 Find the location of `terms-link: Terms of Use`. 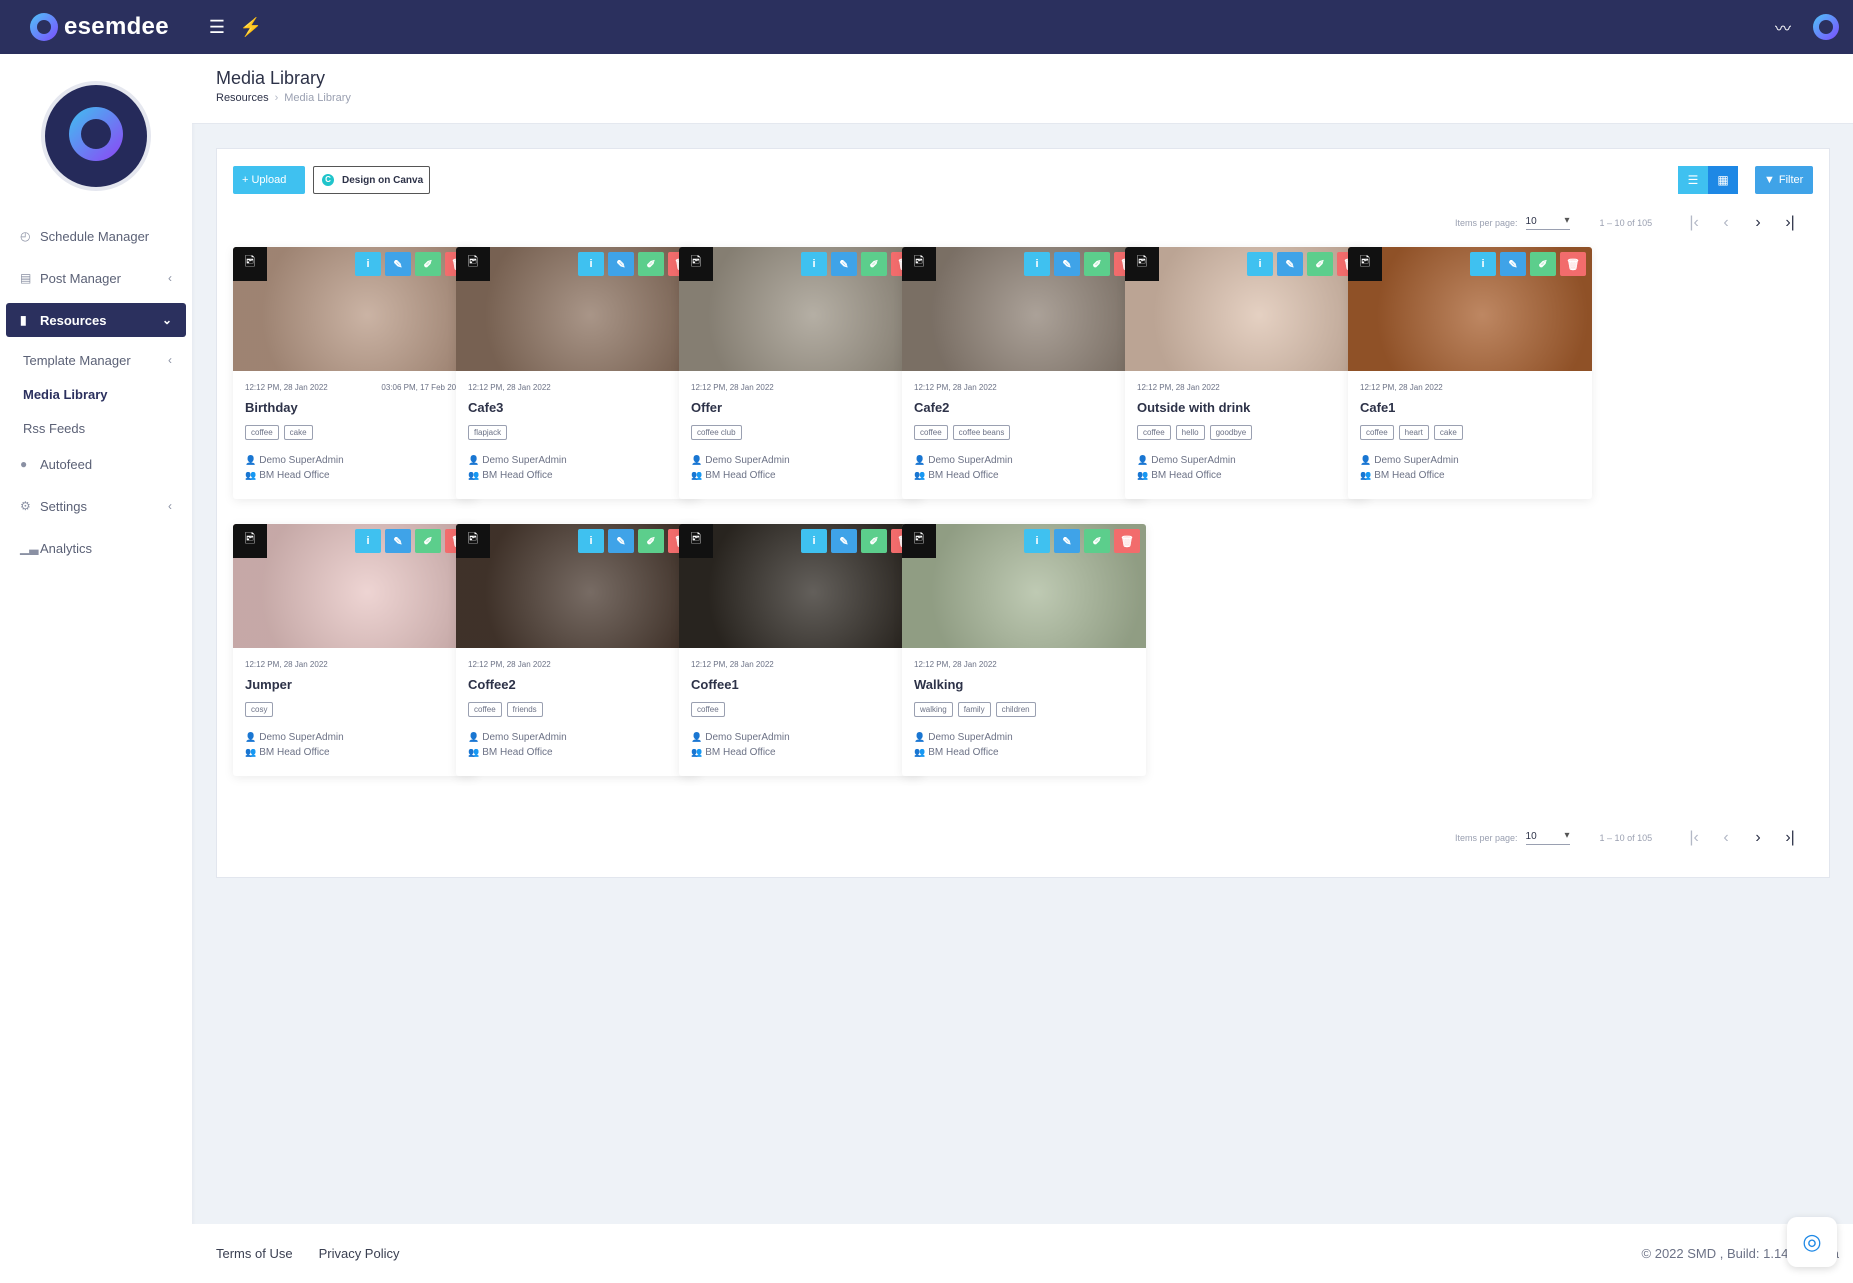

terms-link: Terms of Use is located at coordinates (254, 1253).